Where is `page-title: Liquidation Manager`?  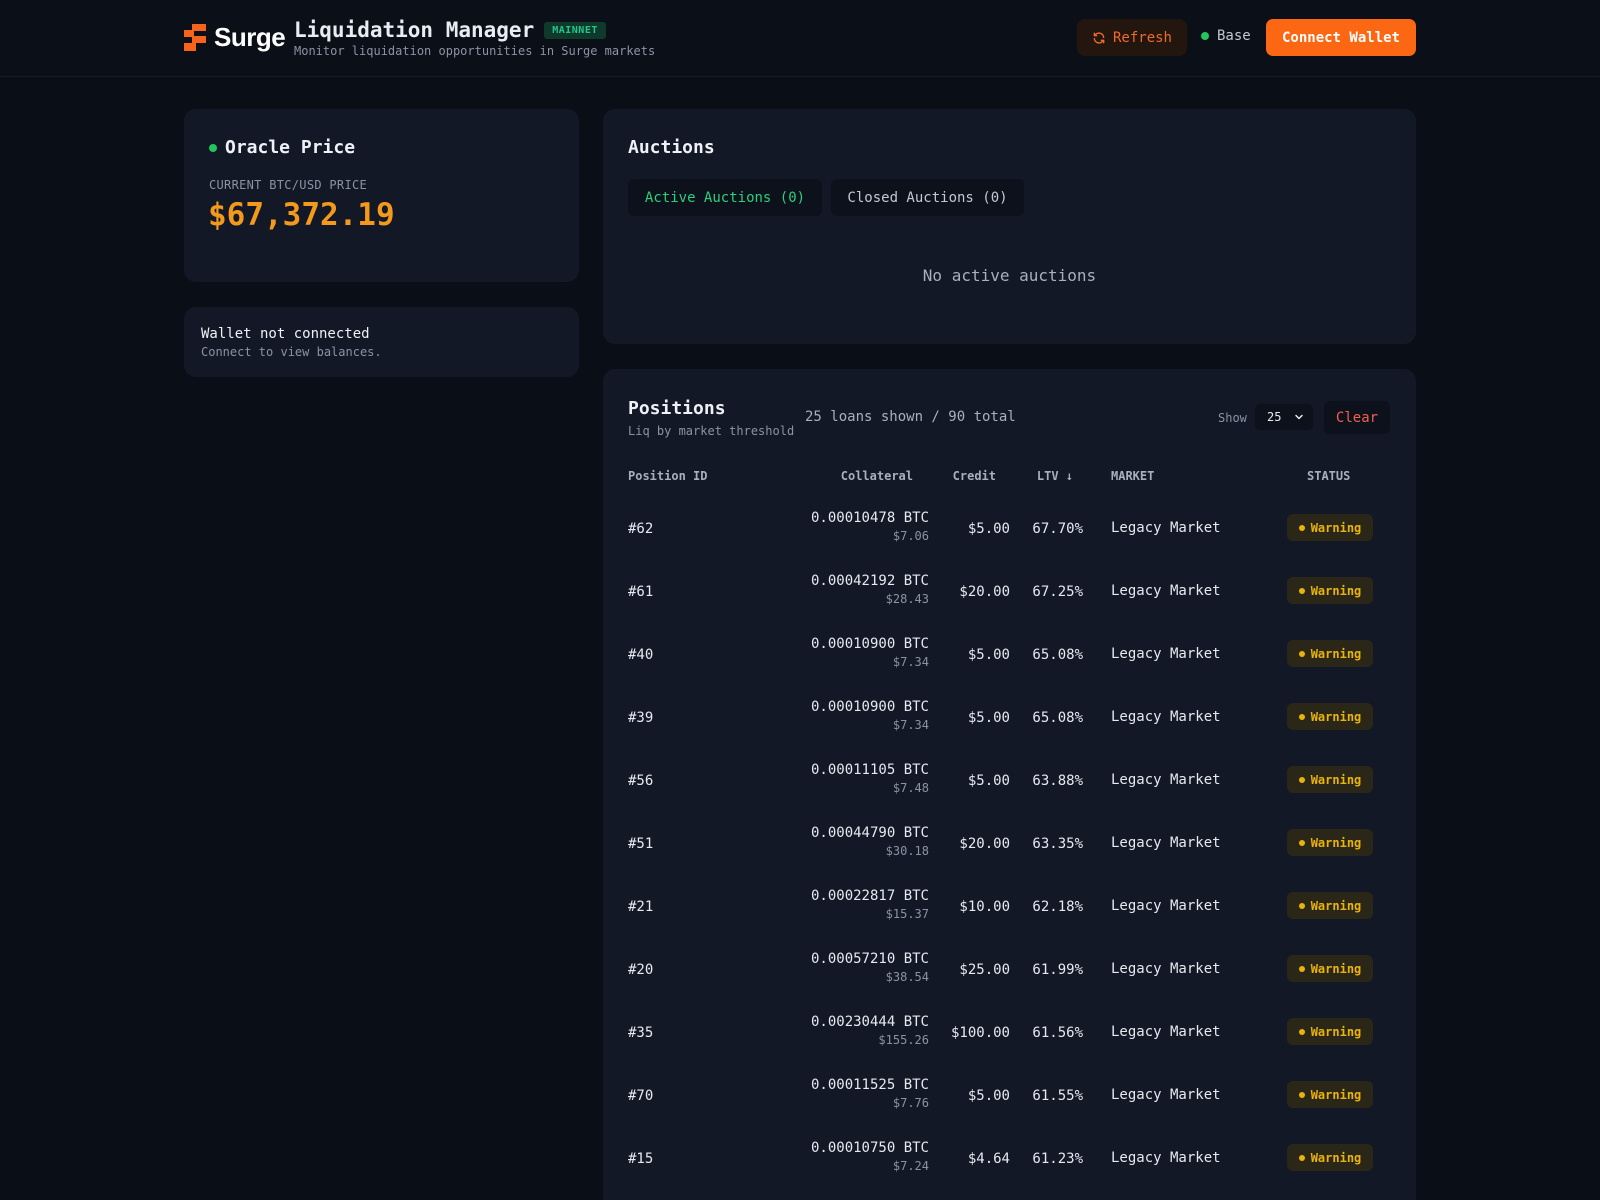
page-title: Liquidation Manager is located at coordinates (414, 30).